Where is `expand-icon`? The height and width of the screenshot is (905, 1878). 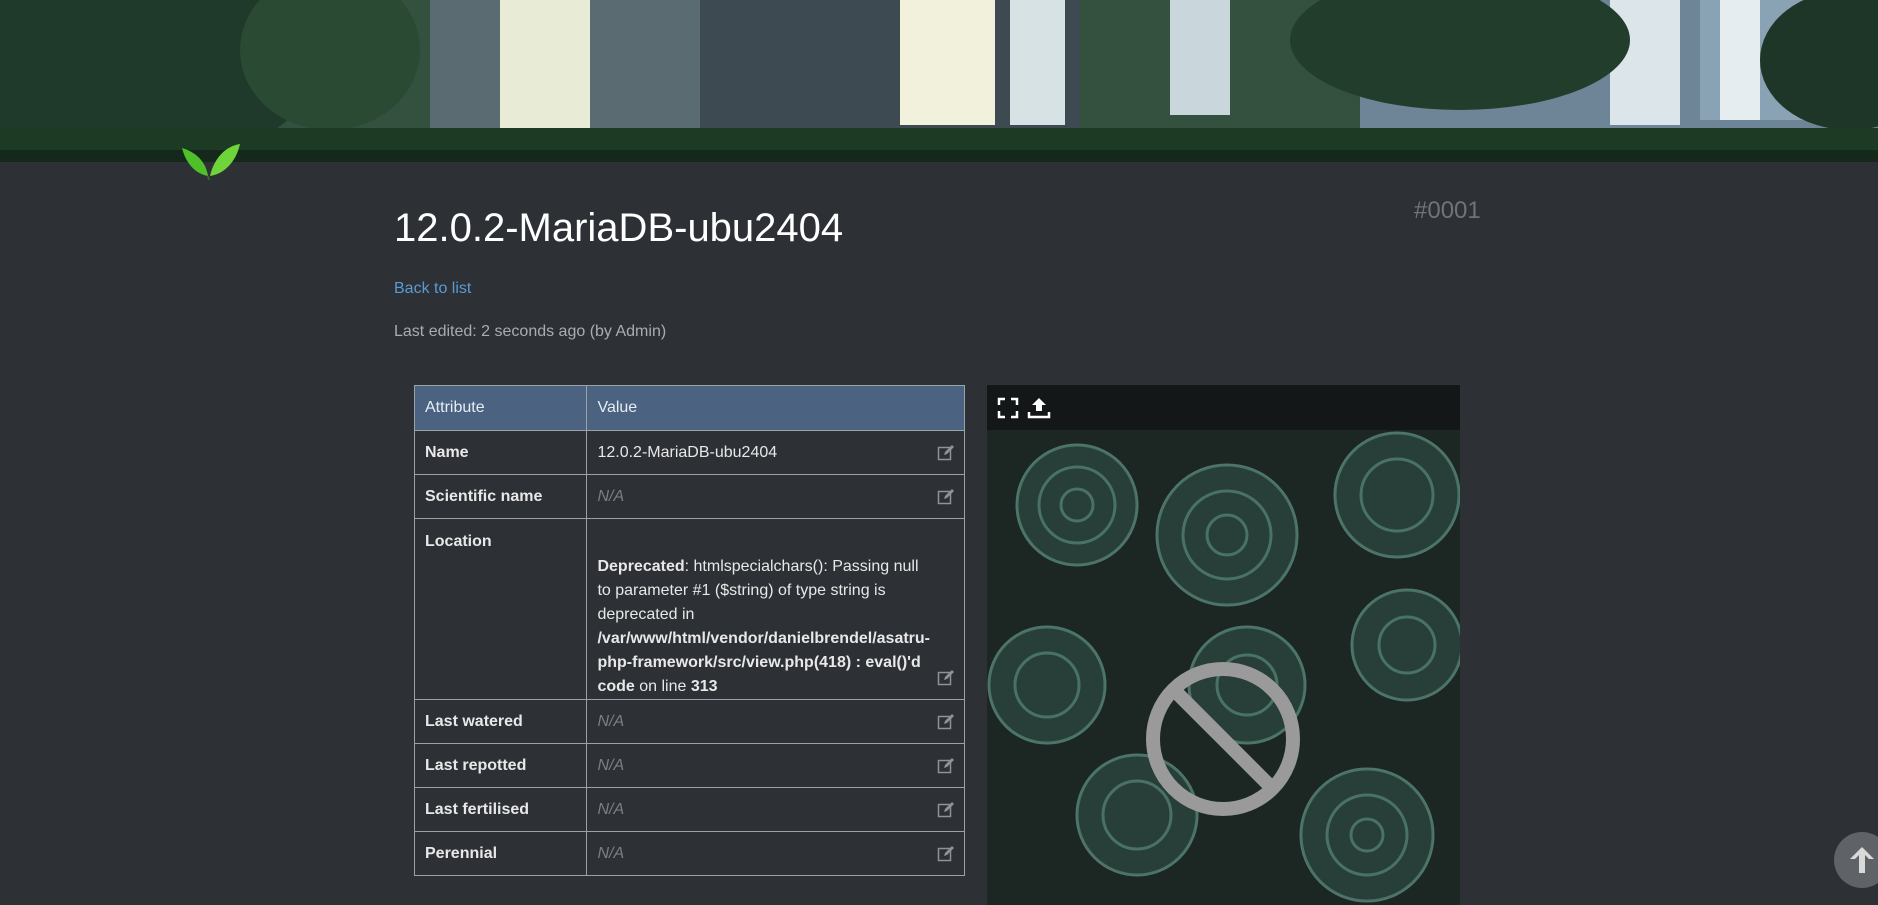
expand-icon is located at coordinates (1008, 408).